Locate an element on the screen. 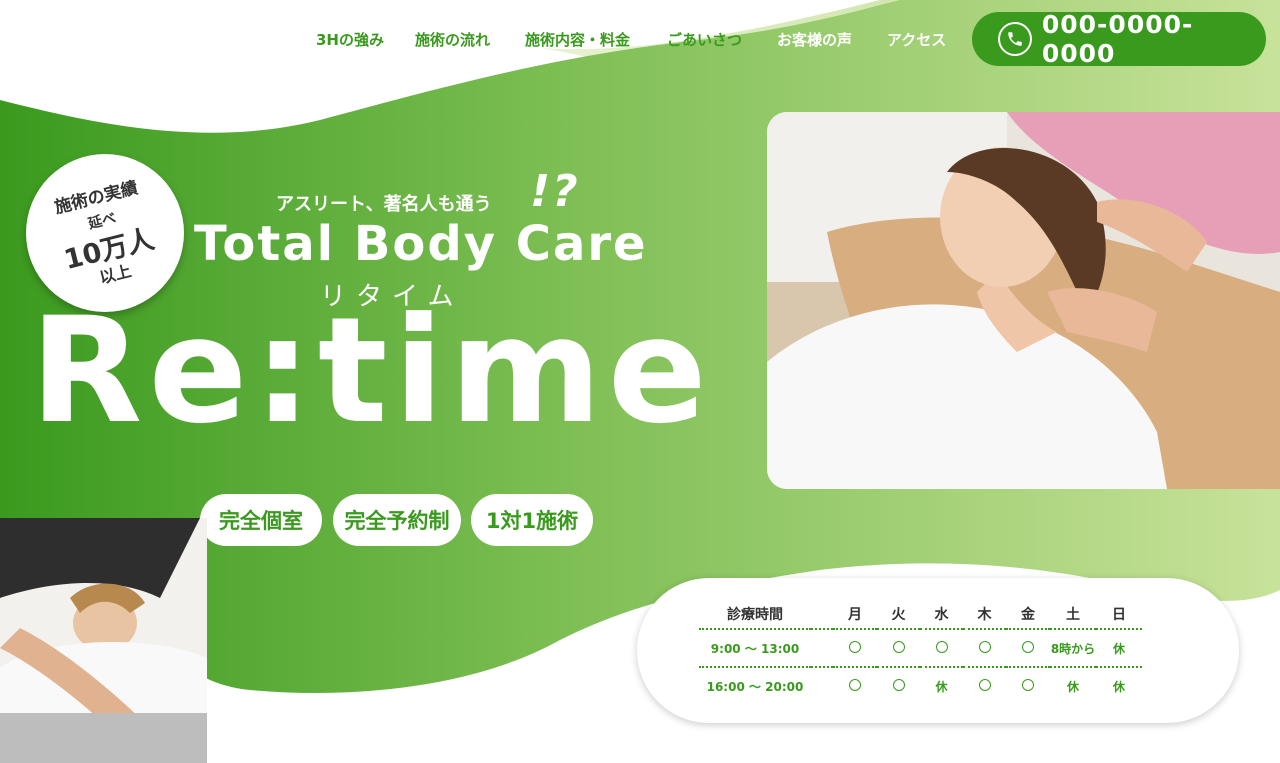  schedule-header-thu: 木 is located at coordinates (984, 615).